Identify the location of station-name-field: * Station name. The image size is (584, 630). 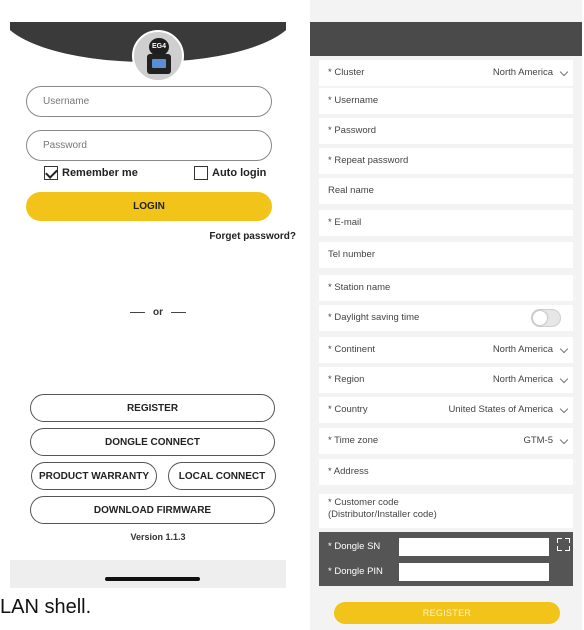
(446, 288).